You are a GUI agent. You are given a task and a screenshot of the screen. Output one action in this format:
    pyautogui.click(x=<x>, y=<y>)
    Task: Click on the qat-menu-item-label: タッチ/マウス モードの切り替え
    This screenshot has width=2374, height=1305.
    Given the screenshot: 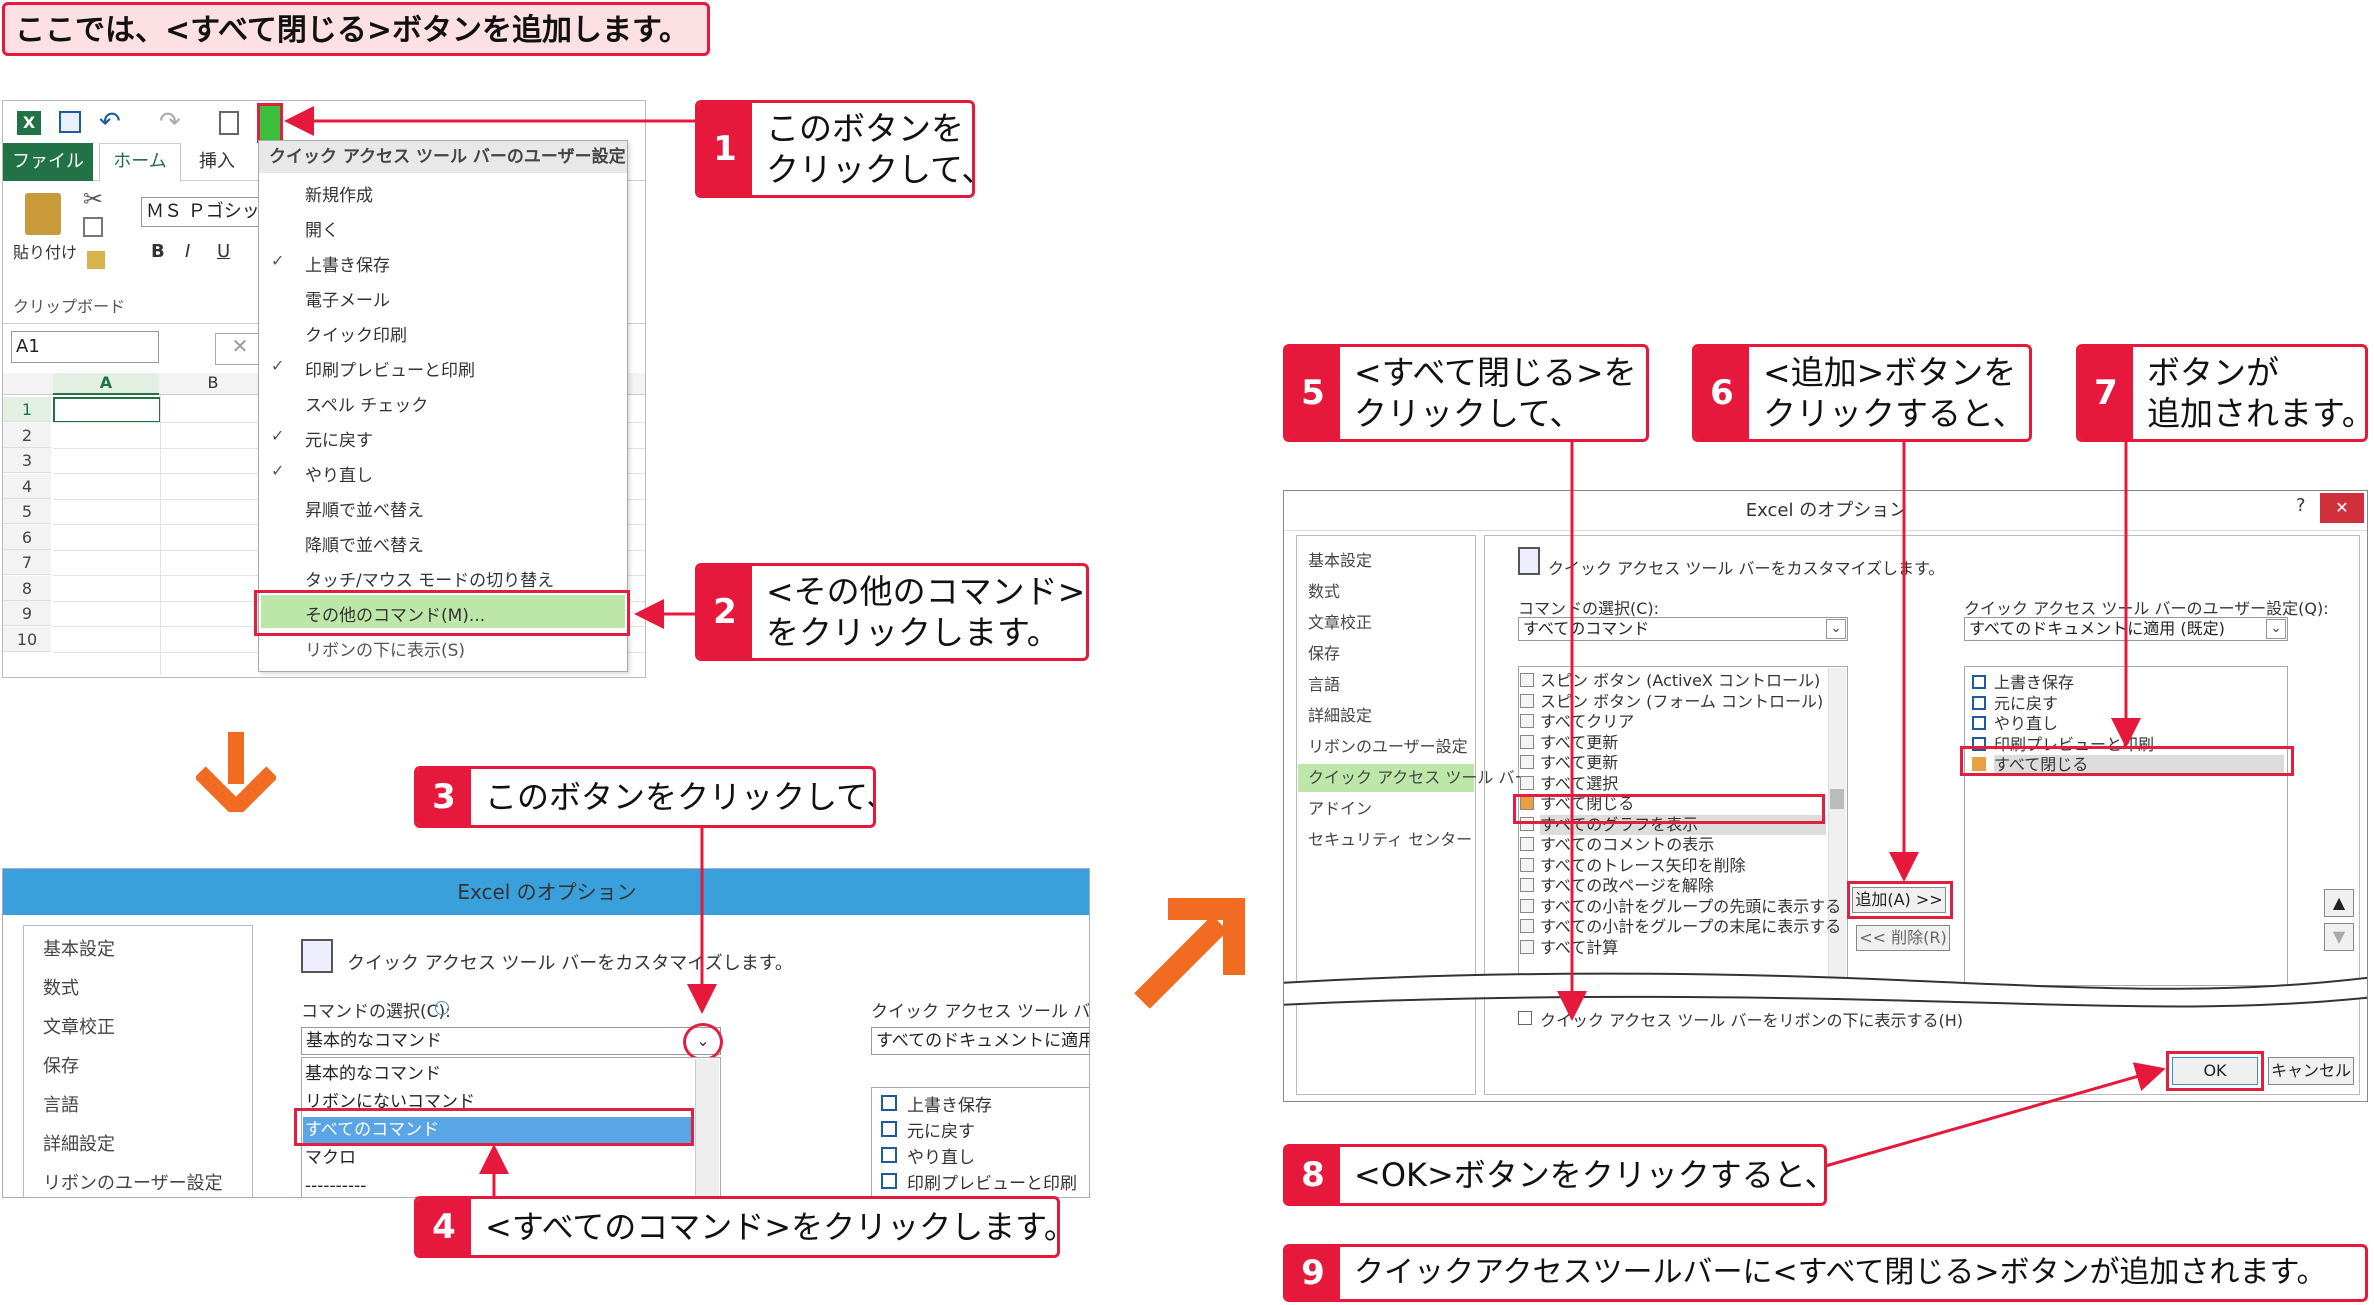 What is the action you would take?
    pyautogui.click(x=429, y=578)
    